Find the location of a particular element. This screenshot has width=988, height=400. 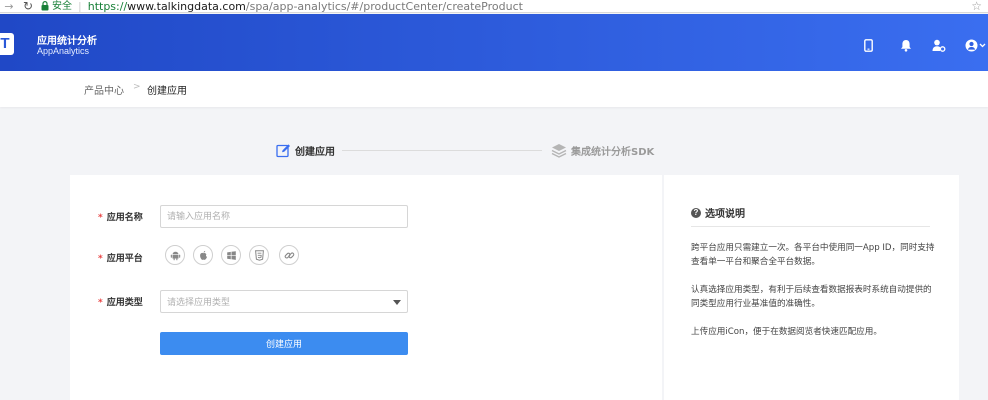

reload-icon: ↻ is located at coordinates (28, 6).